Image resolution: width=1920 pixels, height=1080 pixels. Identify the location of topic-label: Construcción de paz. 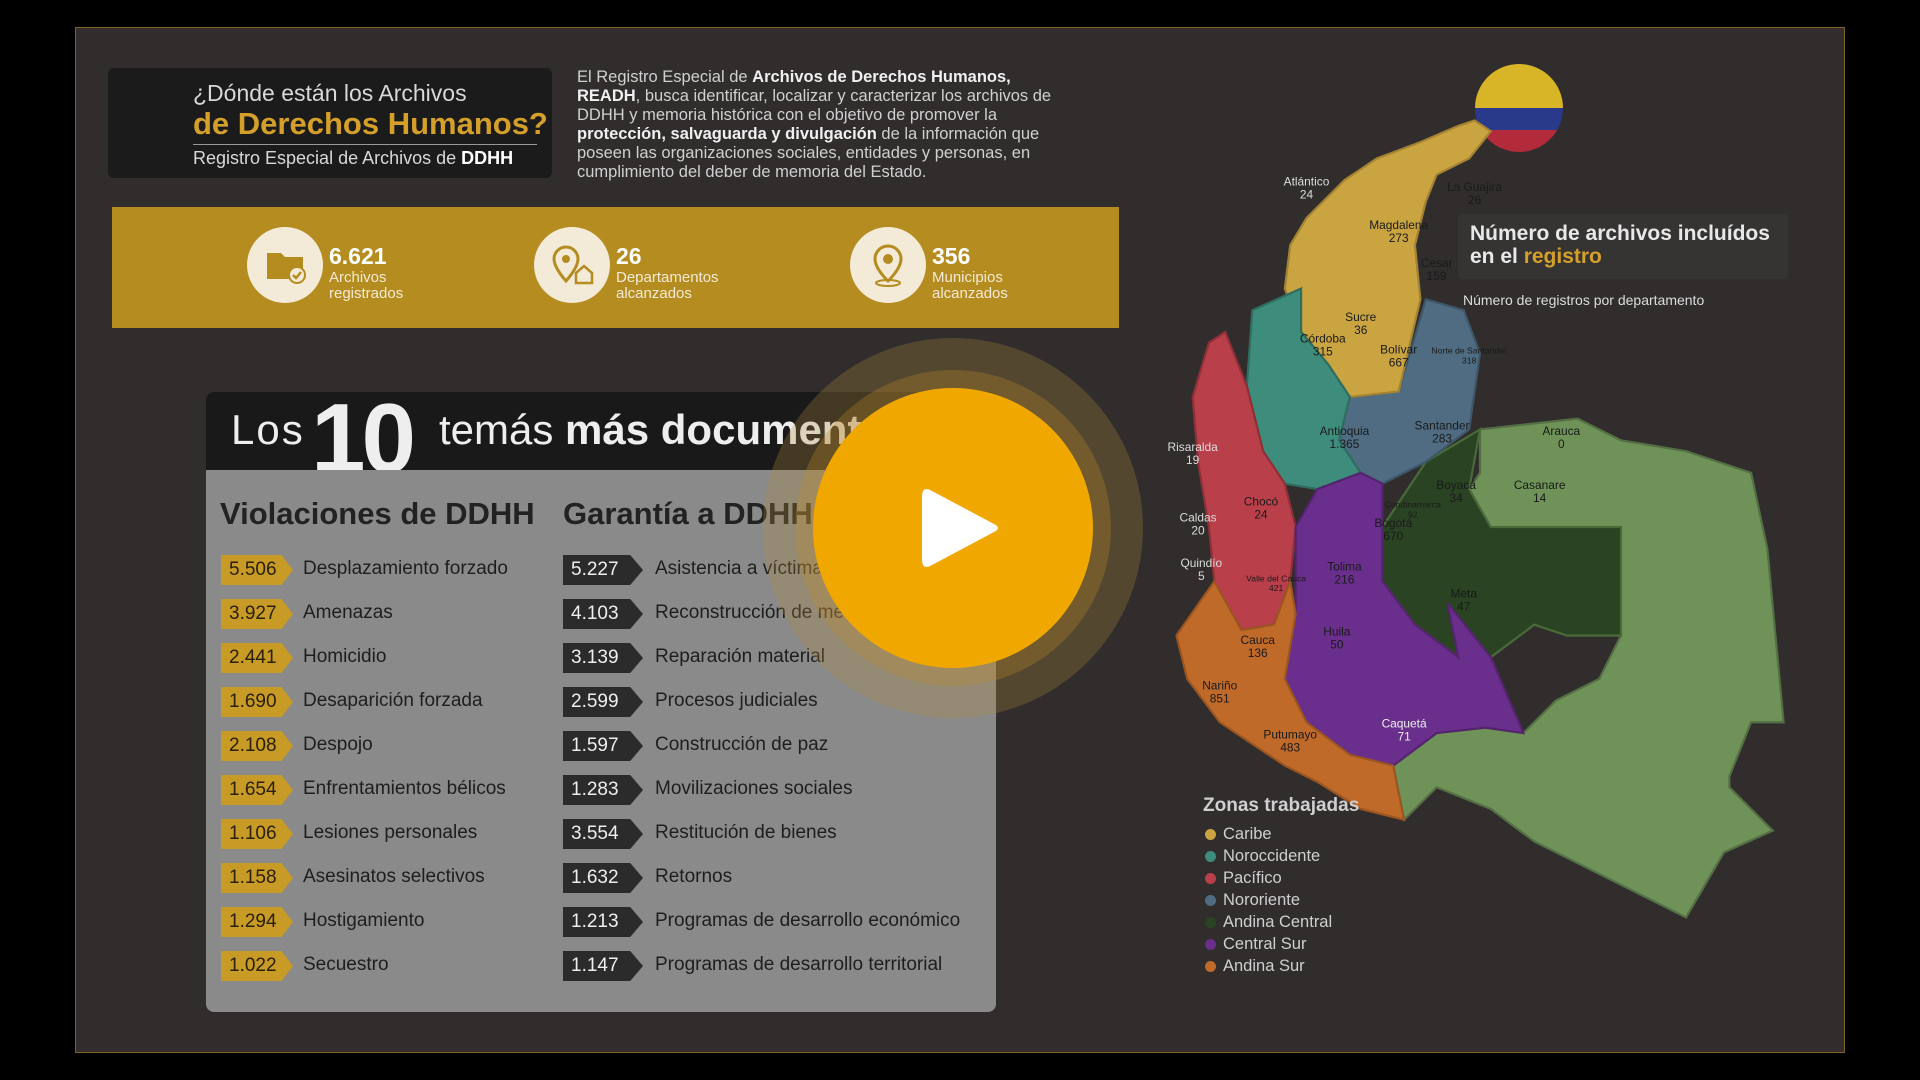
(742, 744).